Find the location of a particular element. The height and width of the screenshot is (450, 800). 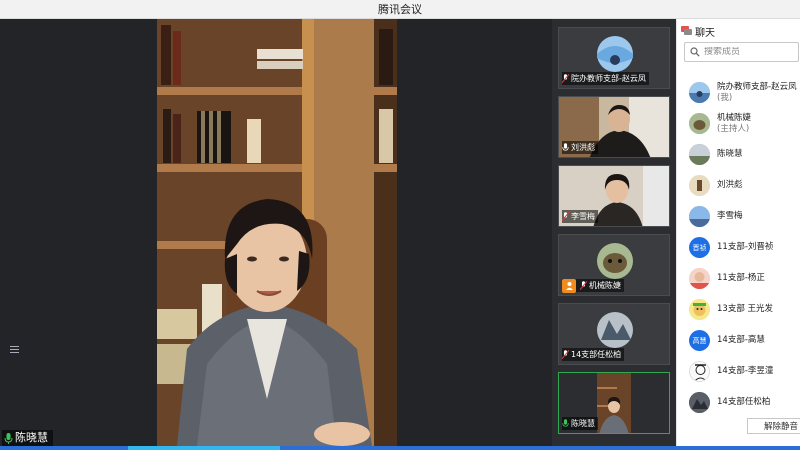

member-list-toggle-icon is located at coordinates (15, 349).